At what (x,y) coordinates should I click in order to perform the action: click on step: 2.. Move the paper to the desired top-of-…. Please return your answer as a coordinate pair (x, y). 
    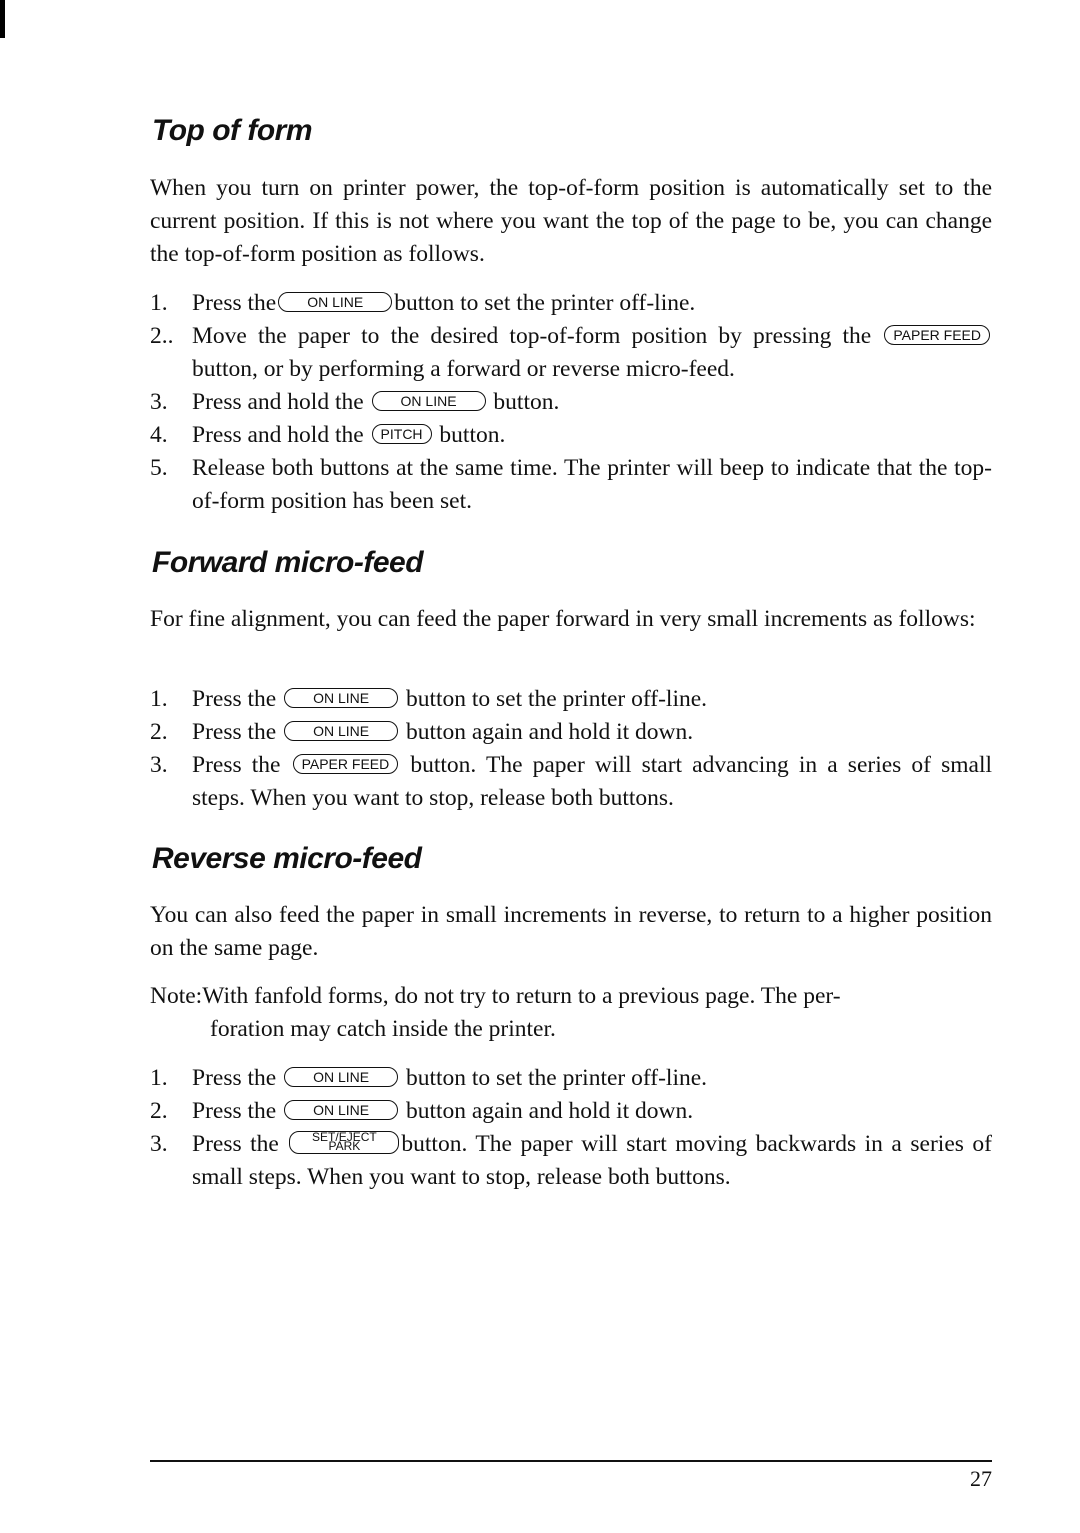
    Looking at the image, I should click on (571, 353).